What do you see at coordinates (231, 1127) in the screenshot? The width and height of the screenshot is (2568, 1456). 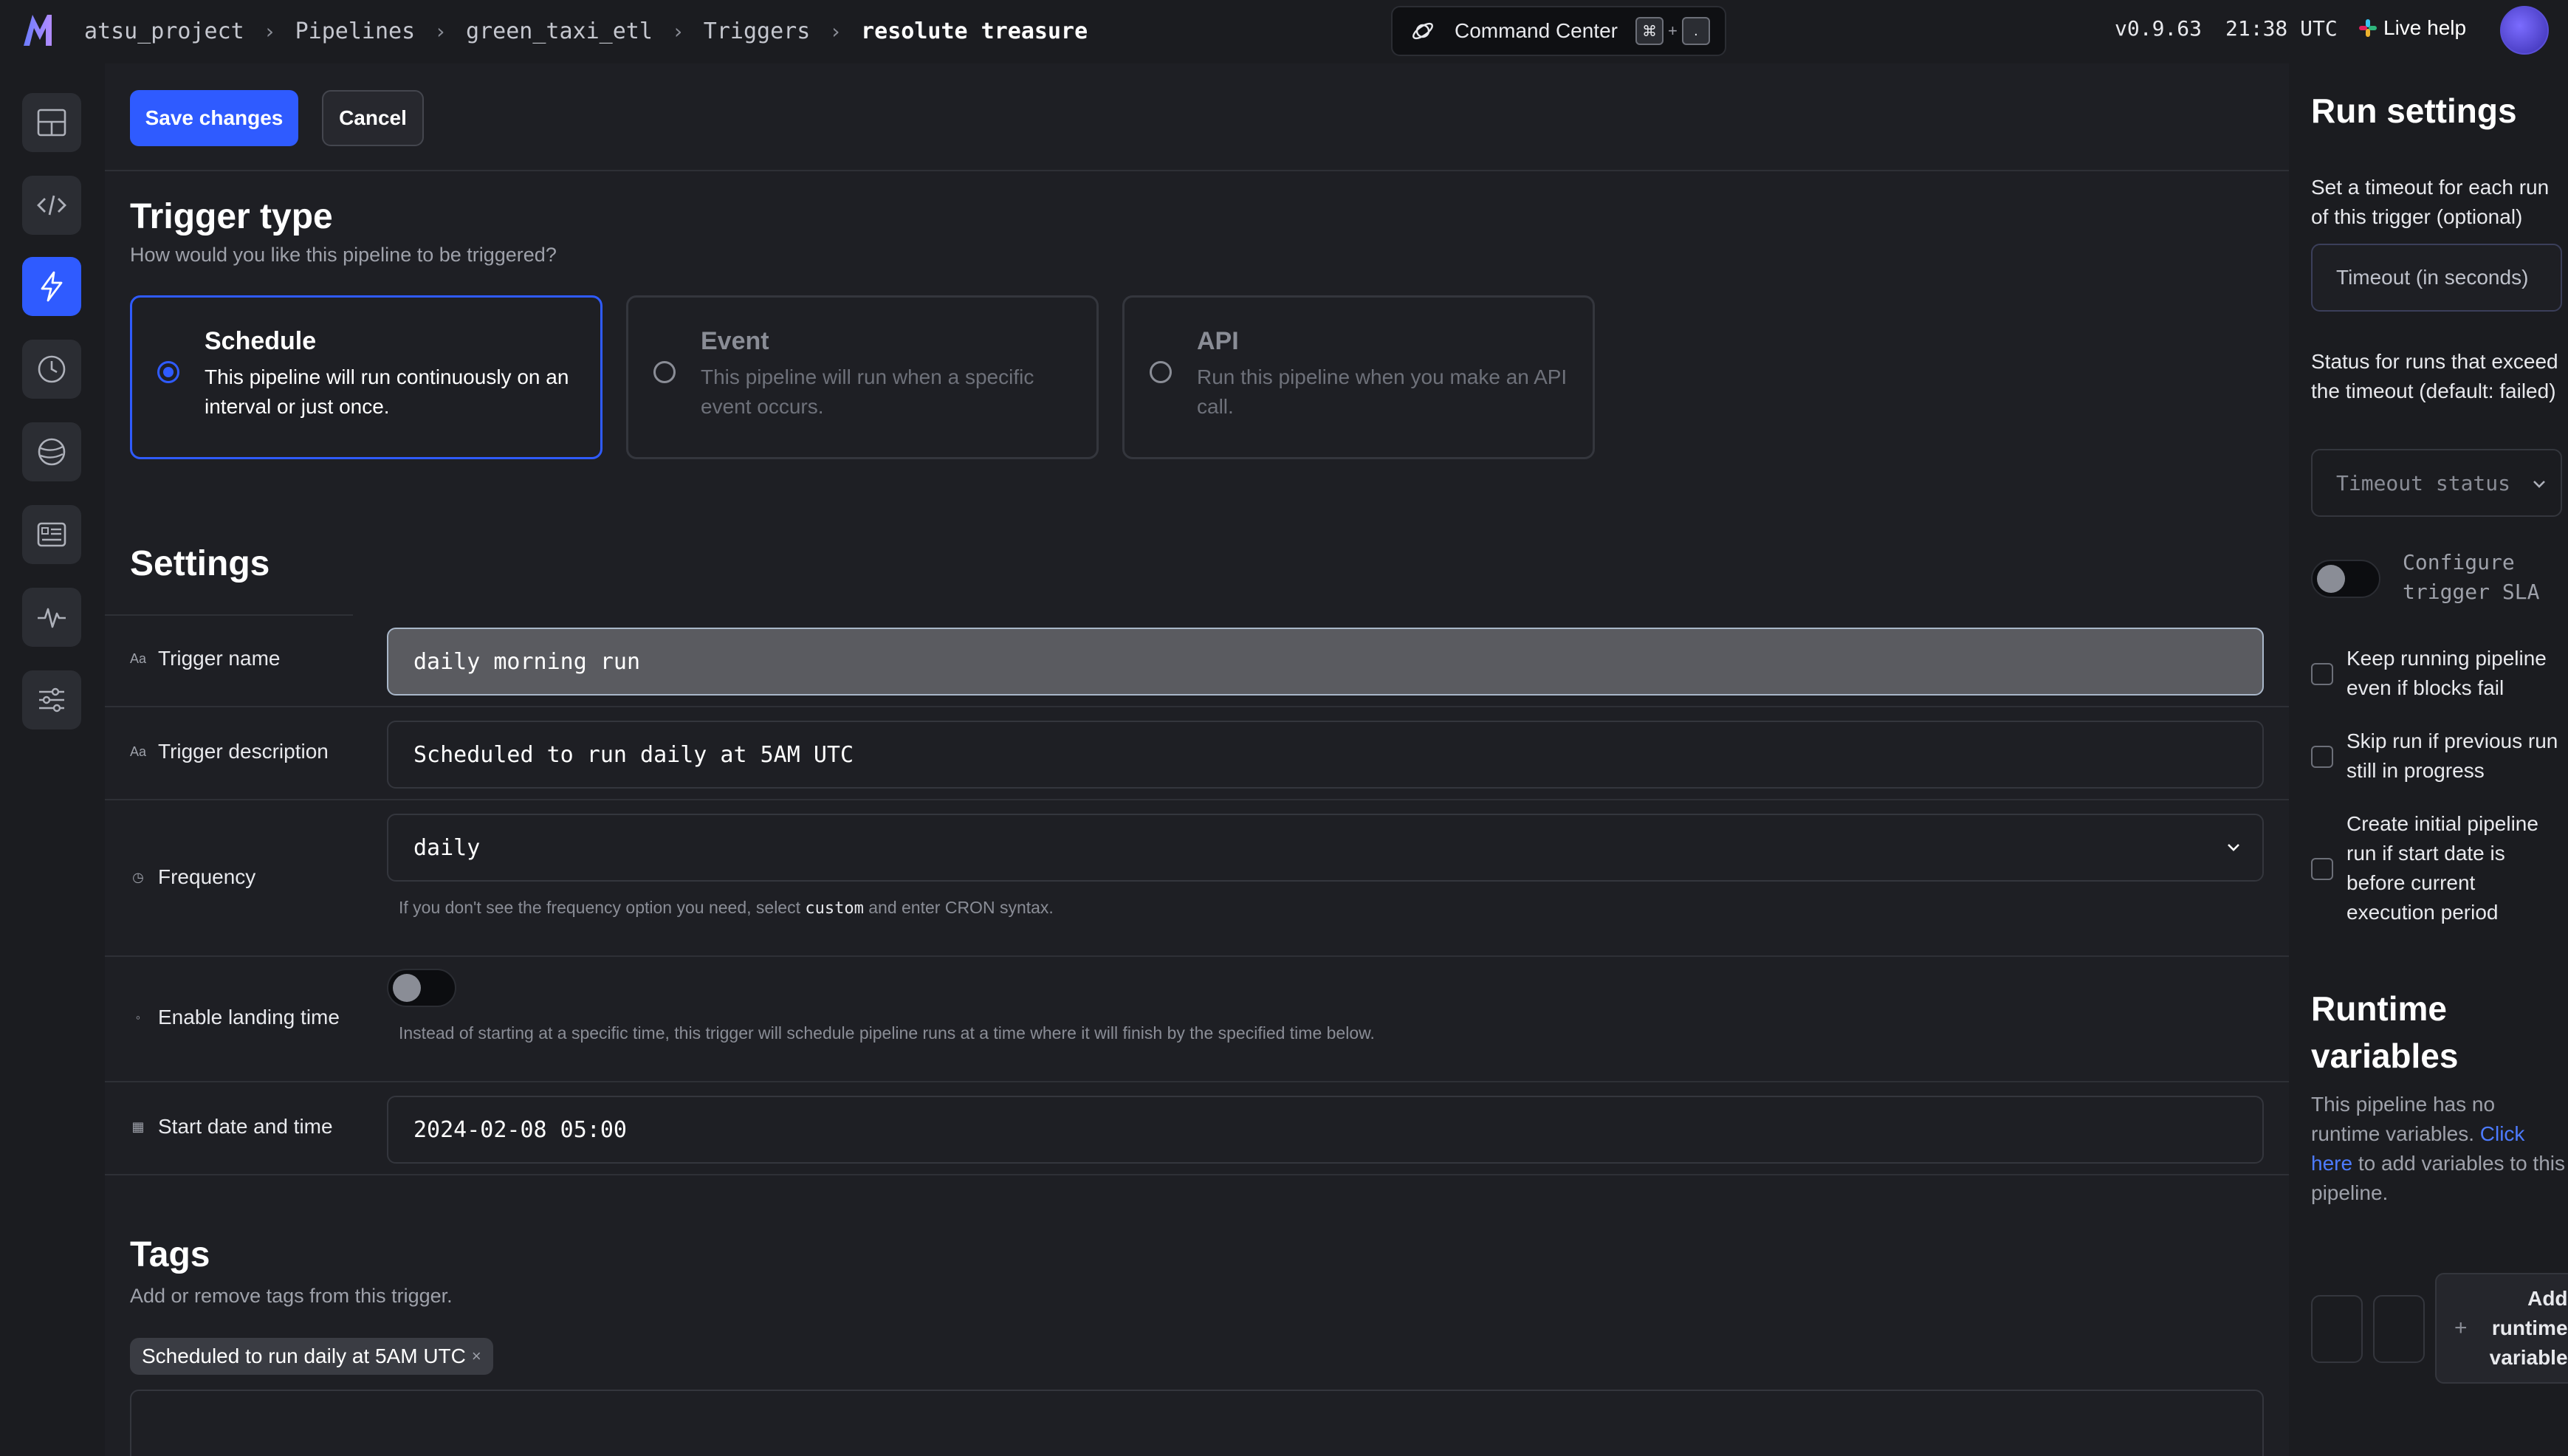 I see `start-date-label: ▦ Start date and time` at bounding box center [231, 1127].